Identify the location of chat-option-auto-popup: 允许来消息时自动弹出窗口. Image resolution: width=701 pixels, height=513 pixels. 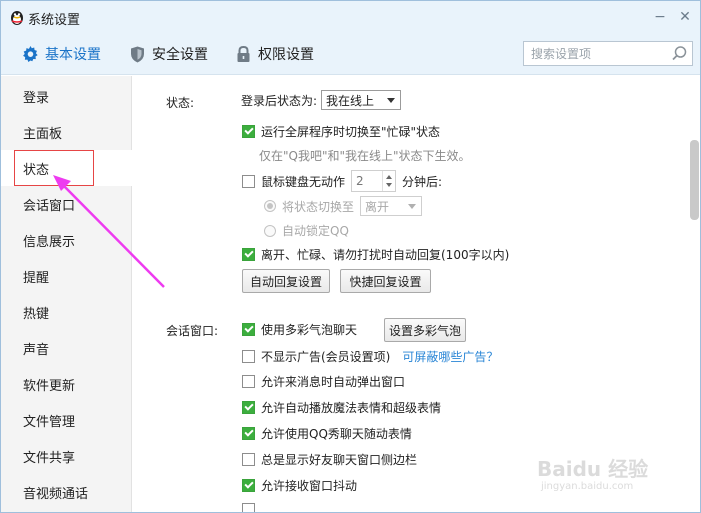
(323, 381).